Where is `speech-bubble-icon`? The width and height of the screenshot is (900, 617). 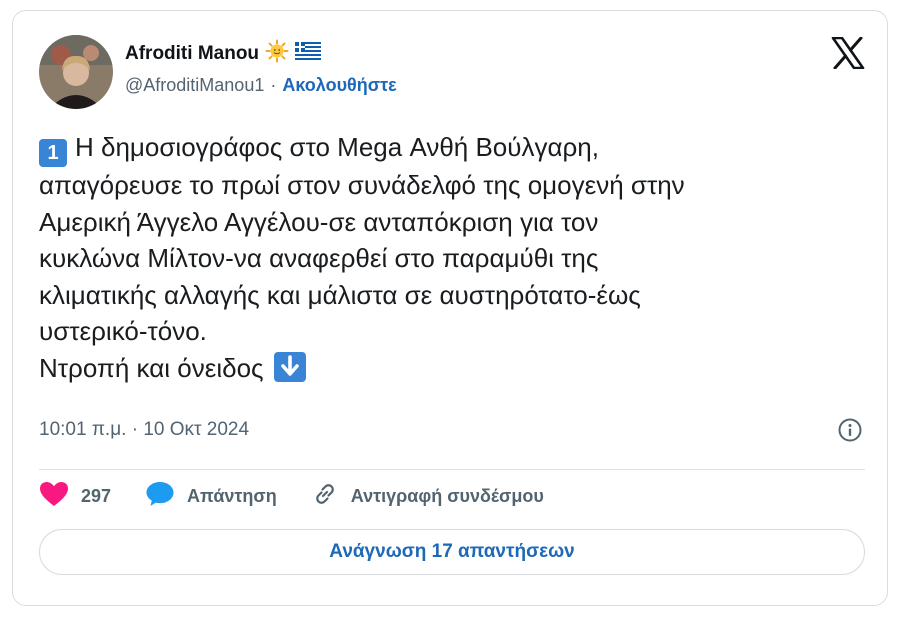
speech-bubble-icon is located at coordinates (160, 496).